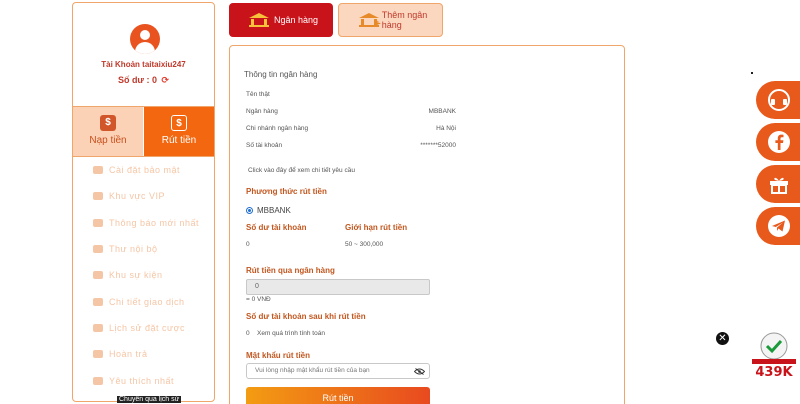 The height and width of the screenshot is (404, 800). What do you see at coordinates (446, 128) in the screenshot?
I see `branch-value: Hà Nội` at bounding box center [446, 128].